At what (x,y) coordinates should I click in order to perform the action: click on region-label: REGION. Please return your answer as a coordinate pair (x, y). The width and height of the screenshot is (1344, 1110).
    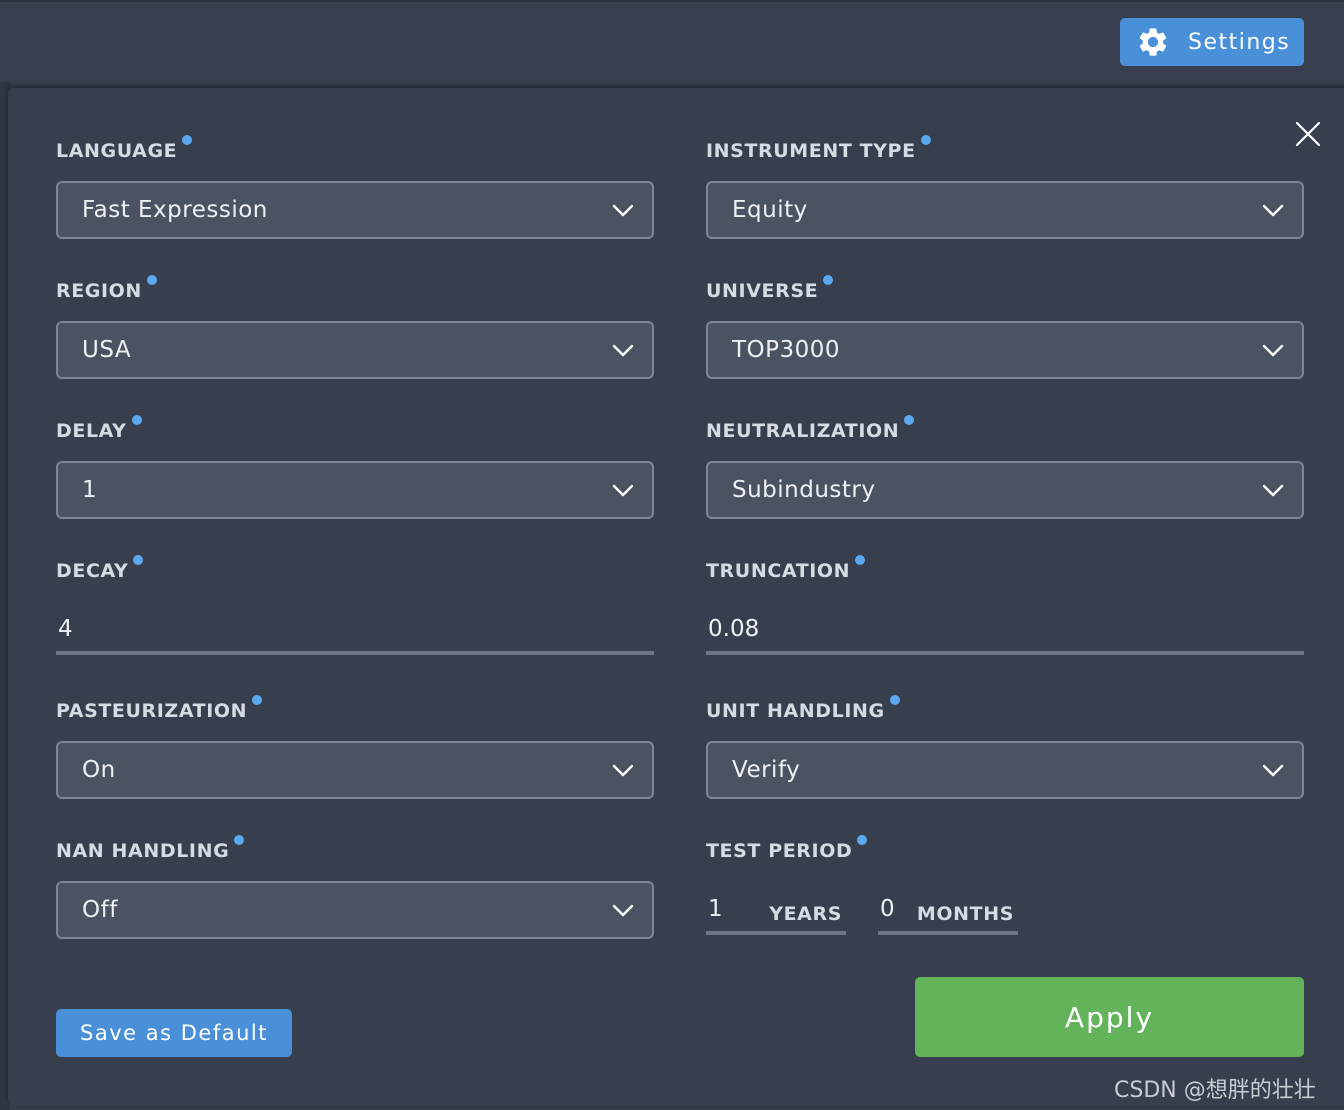
    Looking at the image, I should click on (106, 288).